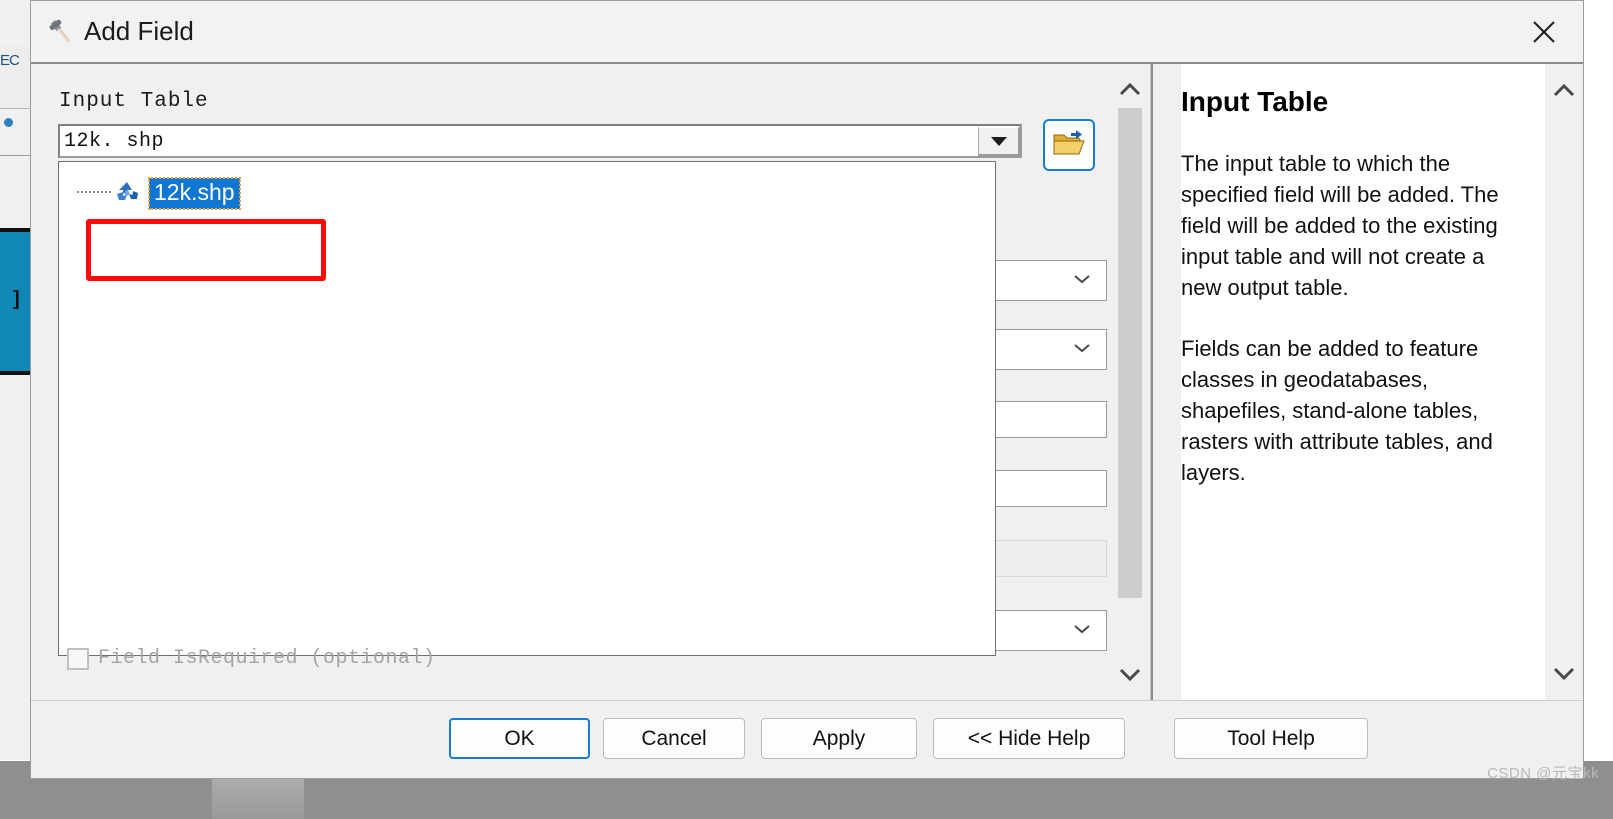 This screenshot has width=1613, height=819. What do you see at coordinates (10, 60) in the screenshot?
I see `background-left-label: EC` at bounding box center [10, 60].